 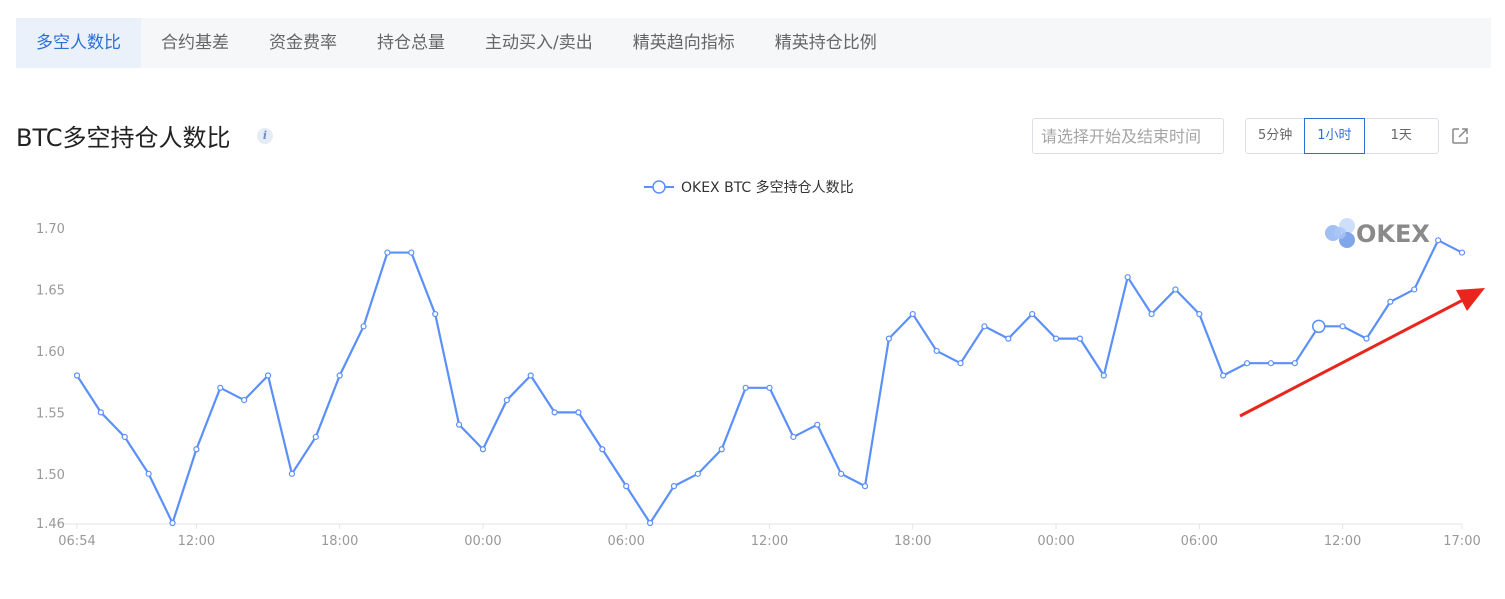 I want to click on time-range-group: 5分钟 1小时 1天, so click(x=1342, y=136).